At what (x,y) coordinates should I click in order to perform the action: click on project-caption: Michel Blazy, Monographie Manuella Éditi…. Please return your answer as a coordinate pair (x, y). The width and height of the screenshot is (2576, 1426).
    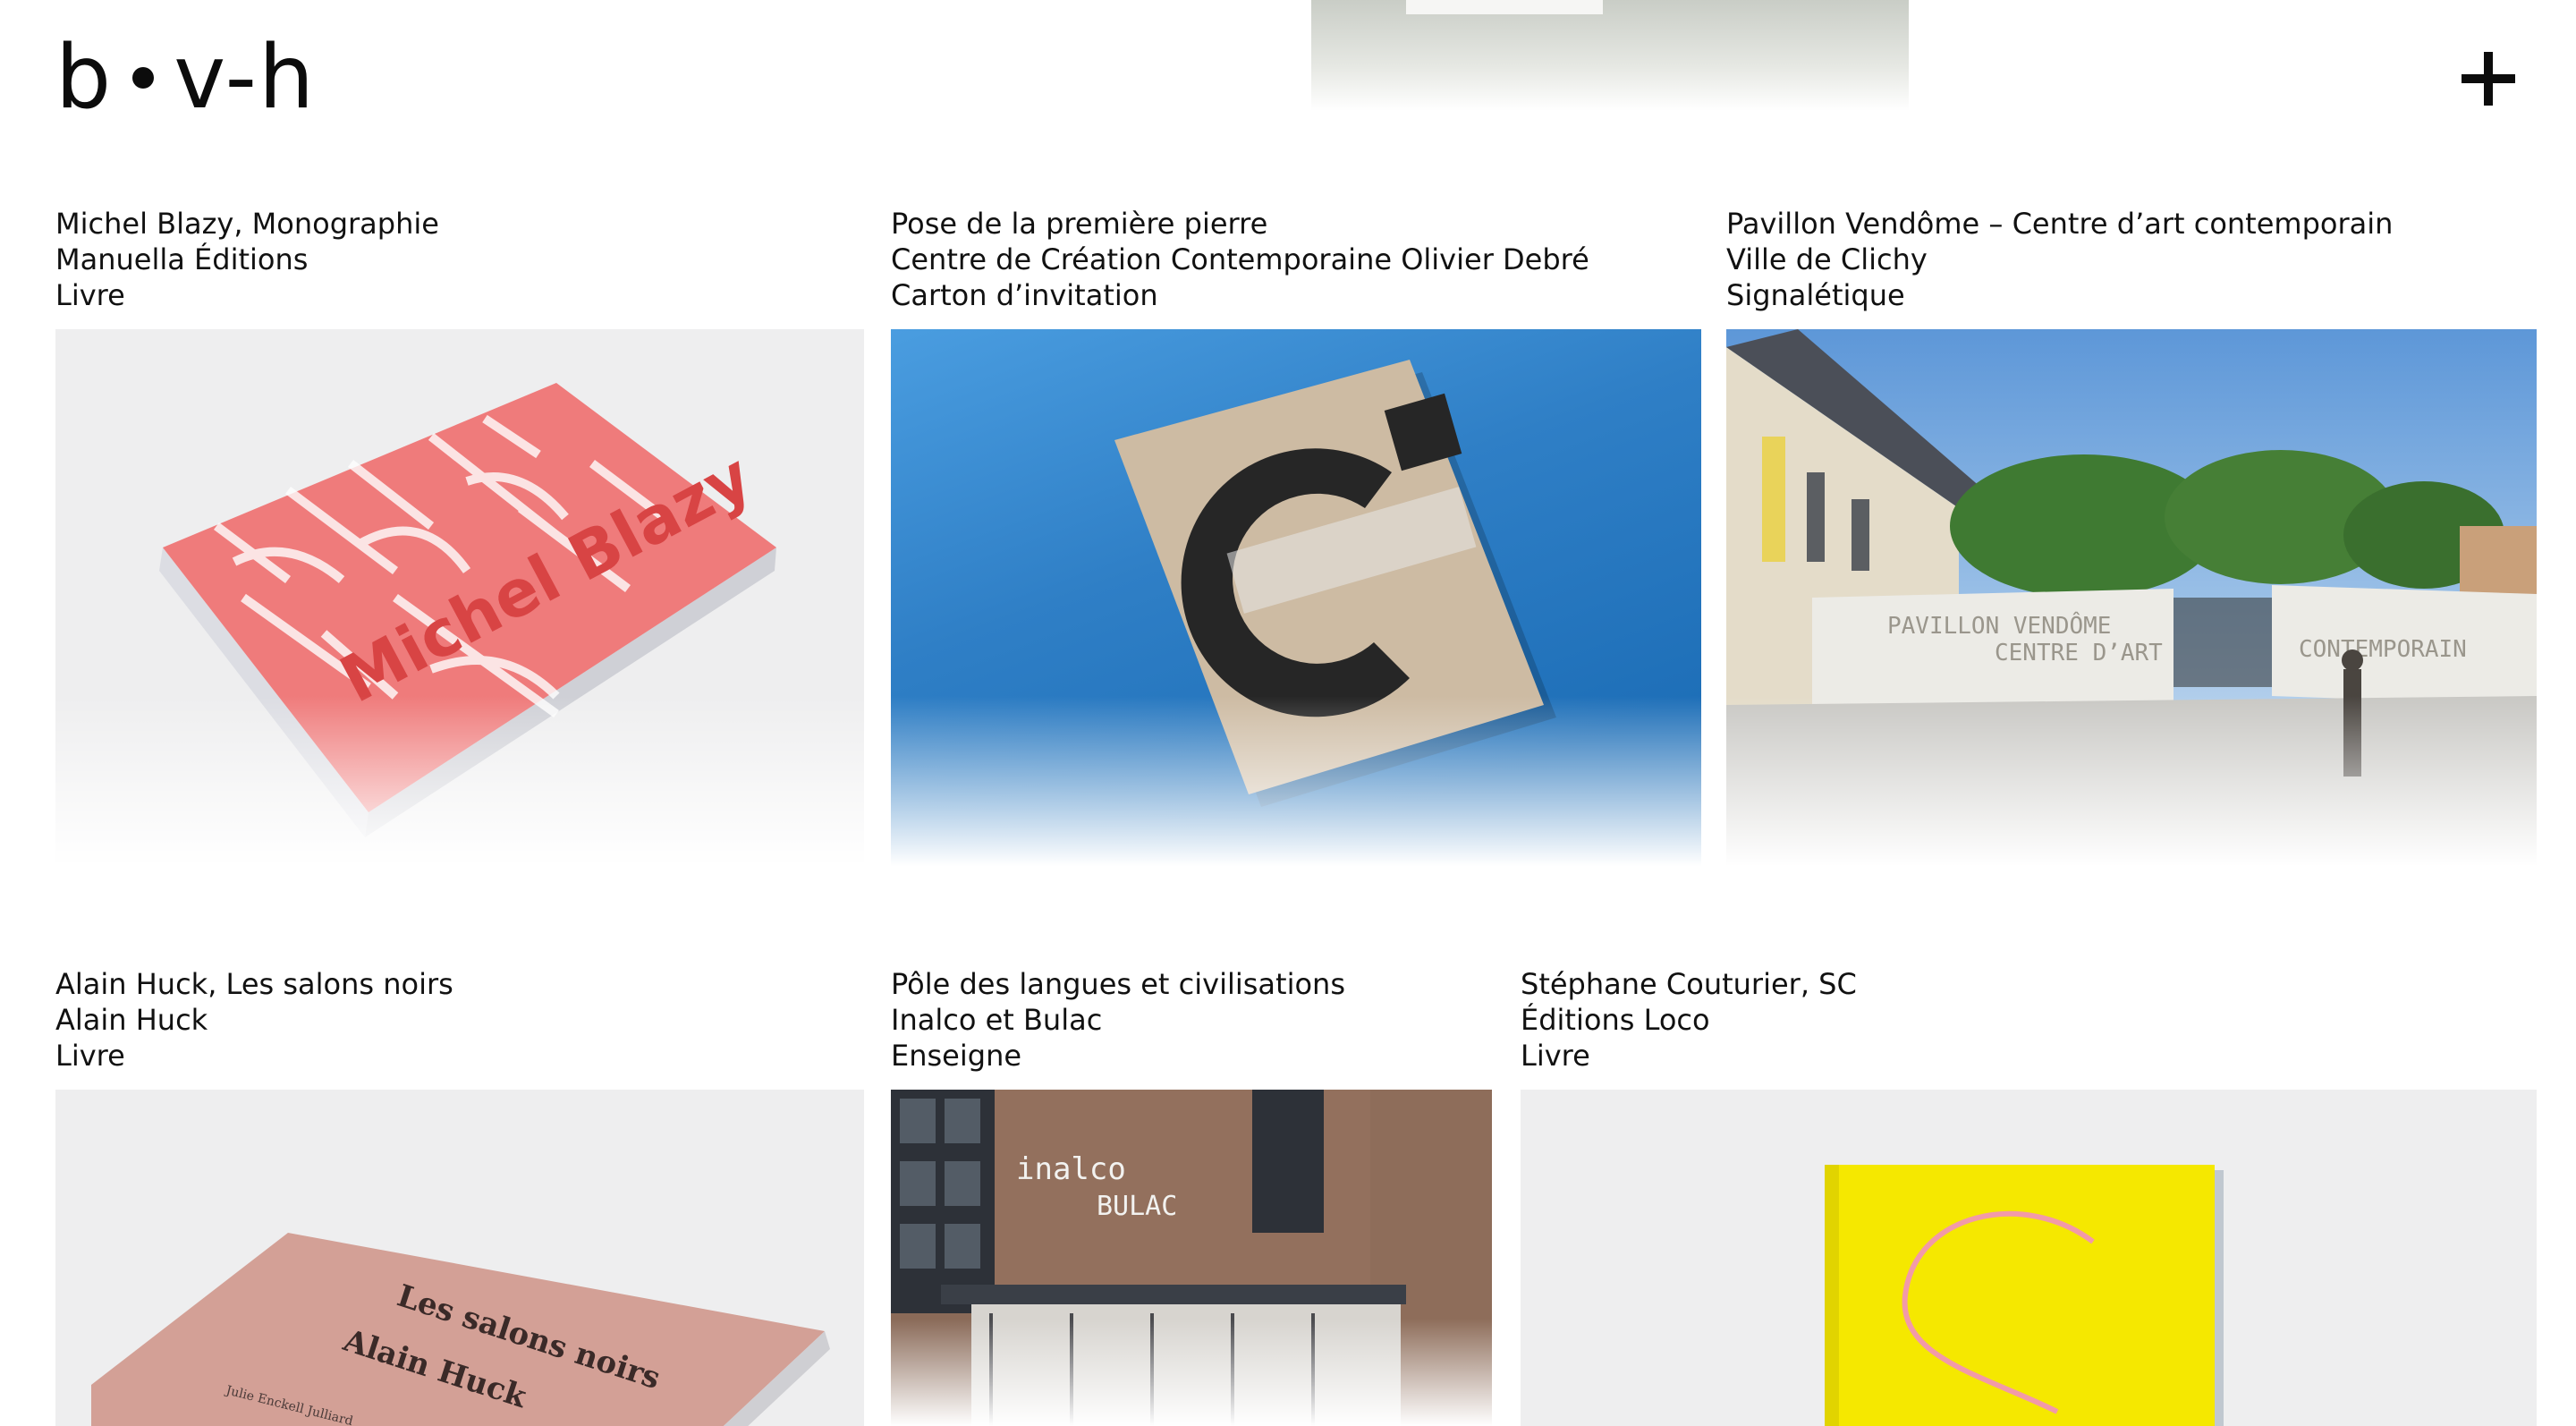
    Looking at the image, I should click on (459, 259).